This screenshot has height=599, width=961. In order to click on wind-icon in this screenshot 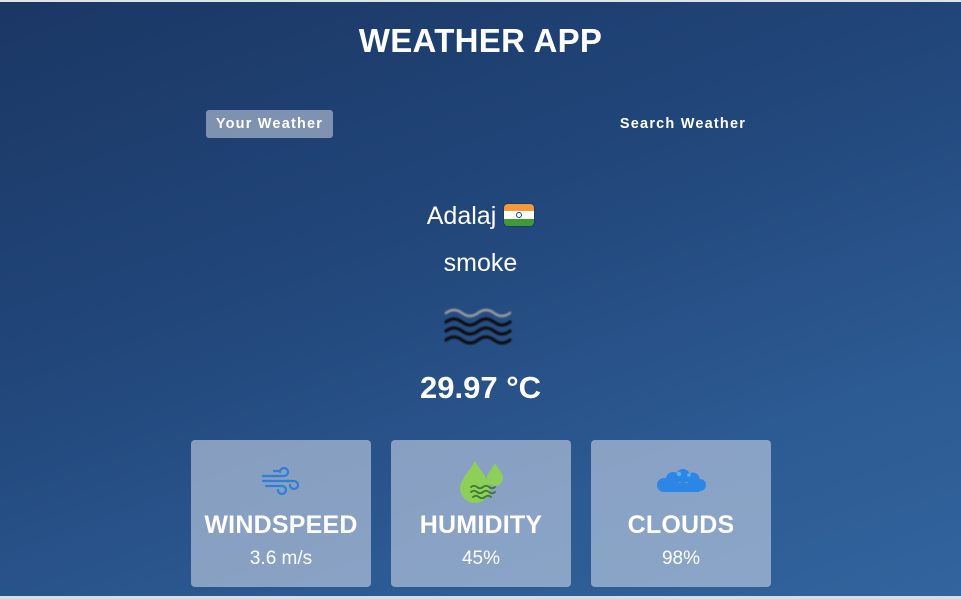, I will do `click(281, 483)`.